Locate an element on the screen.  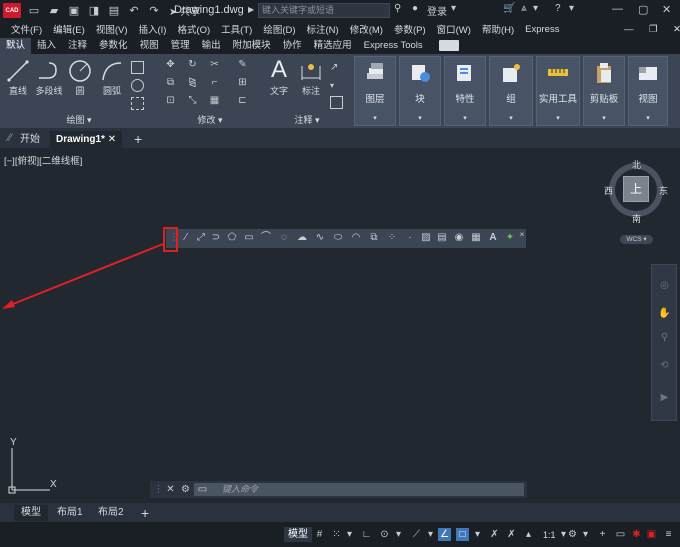
ft-point-icon: · is located at coordinates (410, 238).